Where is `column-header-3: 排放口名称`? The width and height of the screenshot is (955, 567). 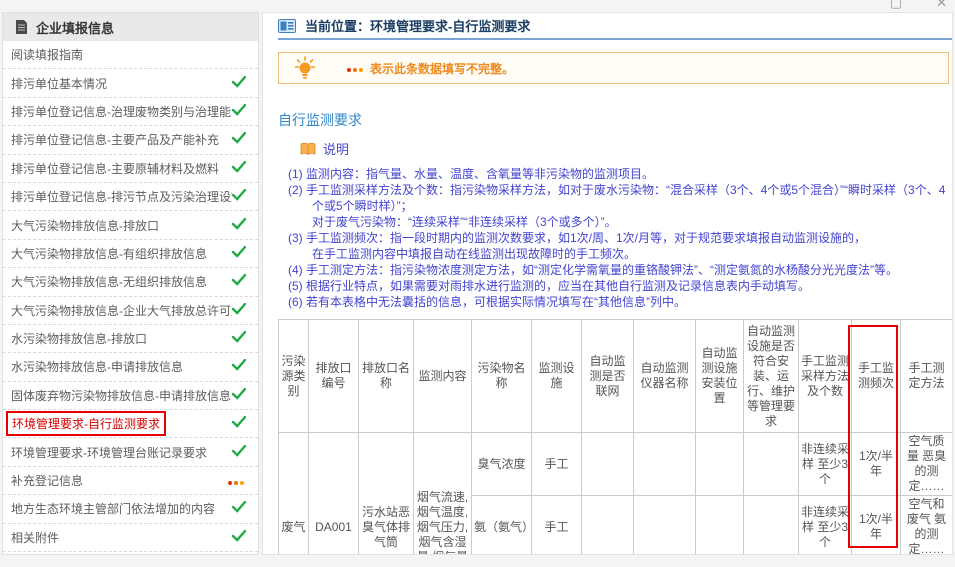
column-header-3: 排放口名称 is located at coordinates (386, 376).